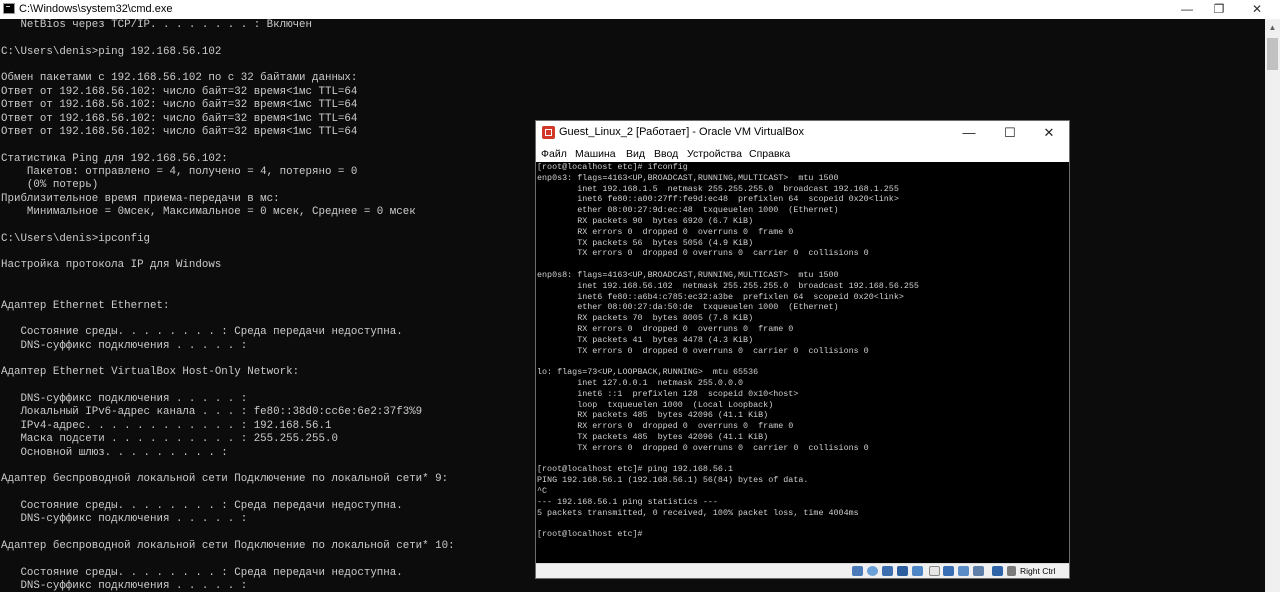 The width and height of the screenshot is (1280, 592). What do you see at coordinates (595, 154) in the screenshot?
I see `menu-machine: Машина` at bounding box center [595, 154].